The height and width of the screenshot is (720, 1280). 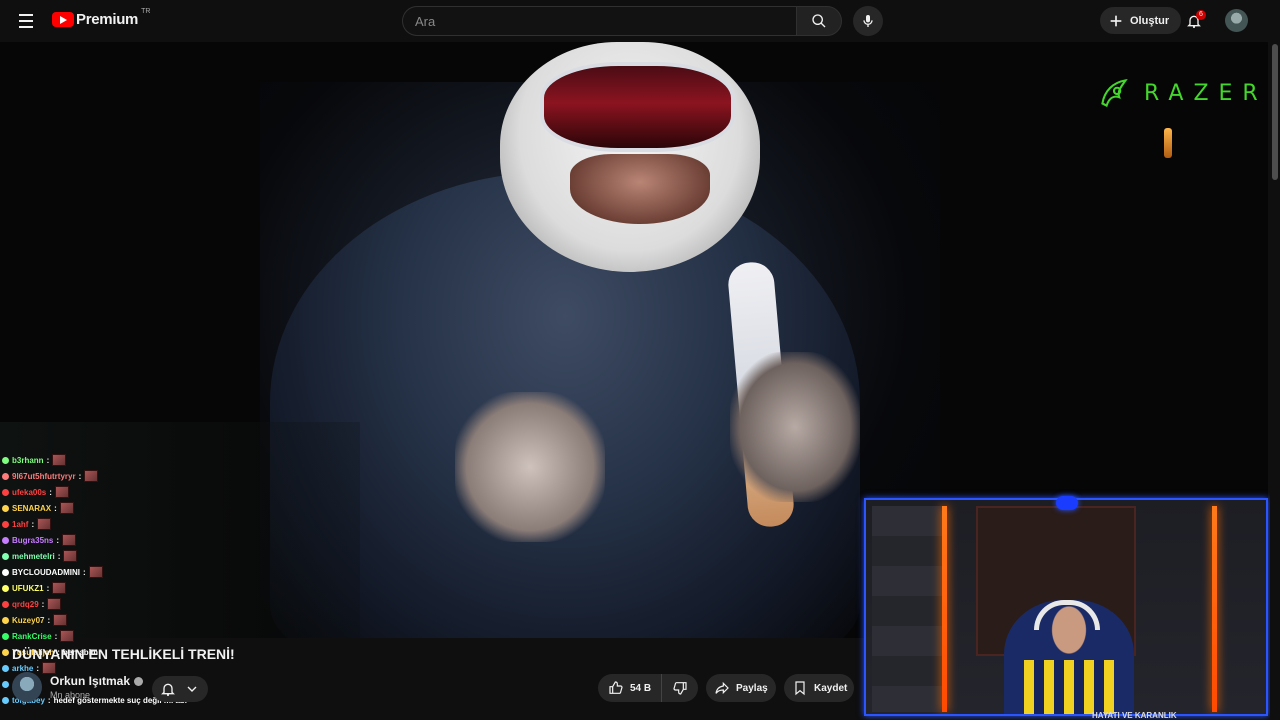 What do you see at coordinates (101, 18) in the screenshot?
I see `youtube-premium-logo: Premium TR` at bounding box center [101, 18].